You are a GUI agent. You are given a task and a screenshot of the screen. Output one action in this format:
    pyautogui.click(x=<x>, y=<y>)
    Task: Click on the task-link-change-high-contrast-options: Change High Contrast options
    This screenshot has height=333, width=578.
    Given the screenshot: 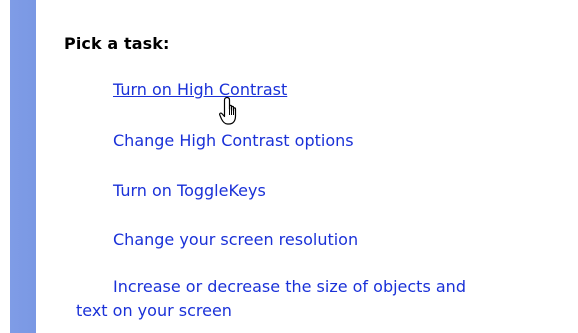 What is the action you would take?
    pyautogui.click(x=233, y=141)
    